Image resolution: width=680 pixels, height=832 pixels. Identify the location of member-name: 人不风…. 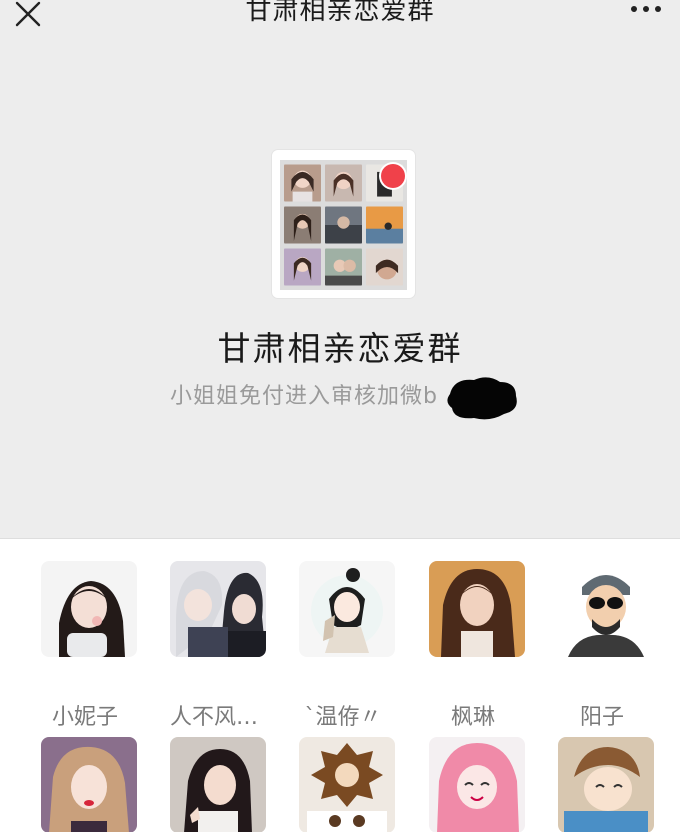
(213, 717).